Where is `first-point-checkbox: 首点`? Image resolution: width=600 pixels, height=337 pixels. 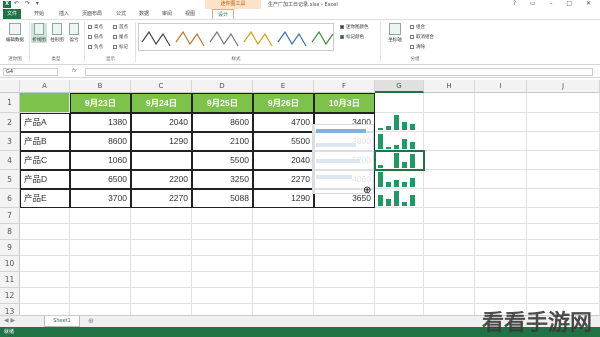
first-point-checkbox: 首点 is located at coordinates (120, 27).